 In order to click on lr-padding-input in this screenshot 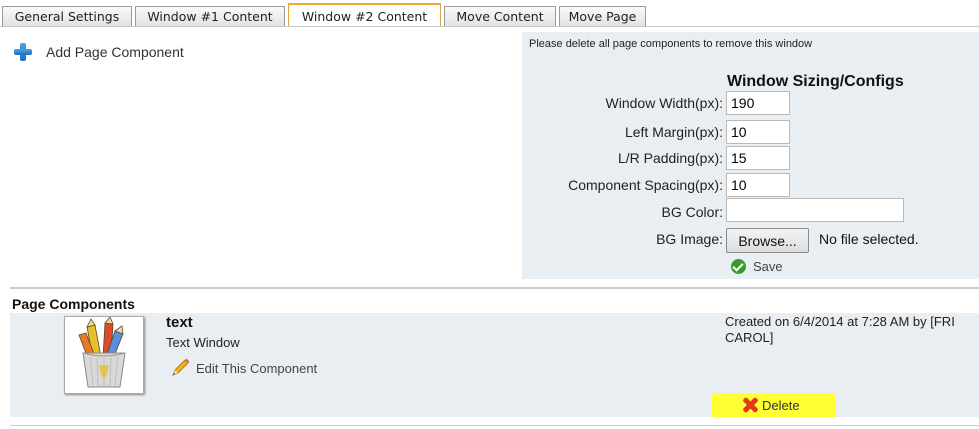, I will do `click(758, 158)`.